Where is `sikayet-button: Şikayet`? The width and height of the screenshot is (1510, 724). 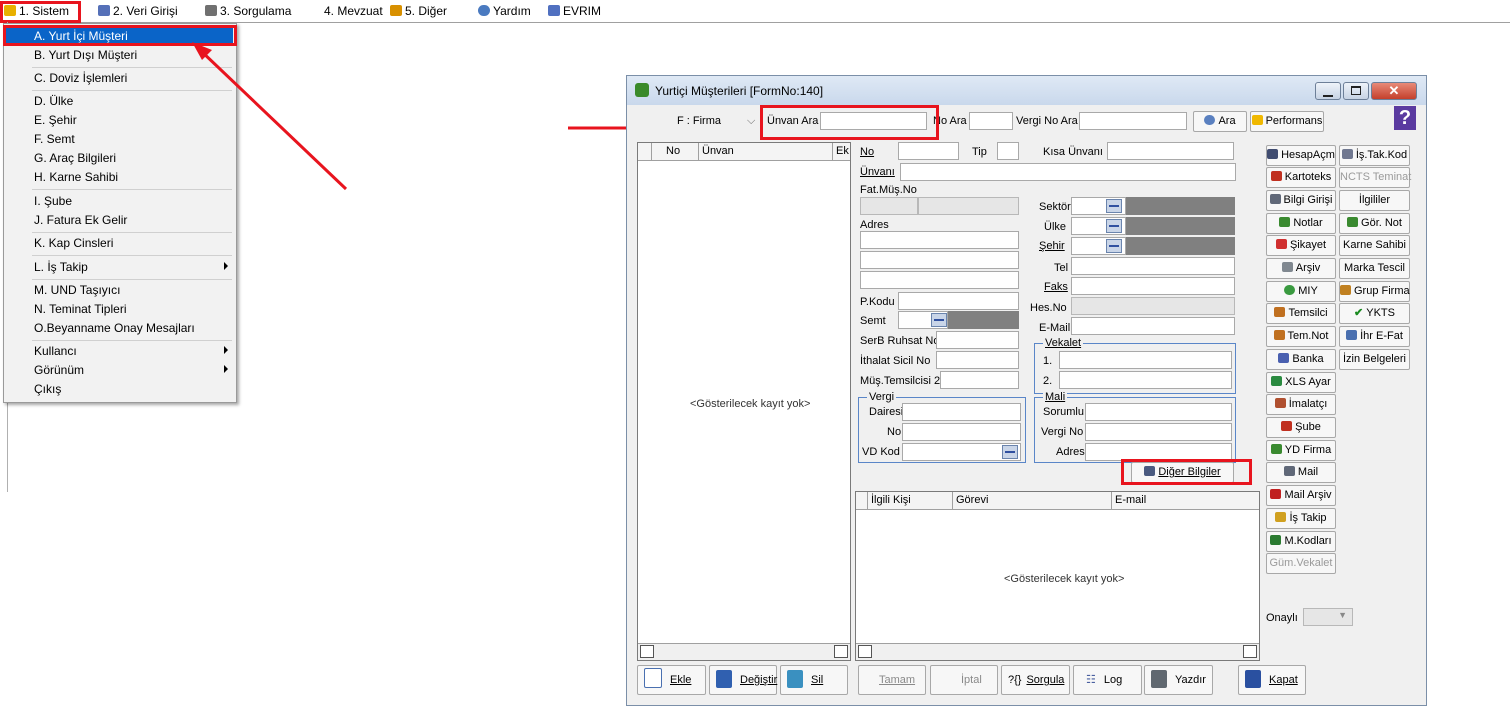 sikayet-button: Şikayet is located at coordinates (1301, 245).